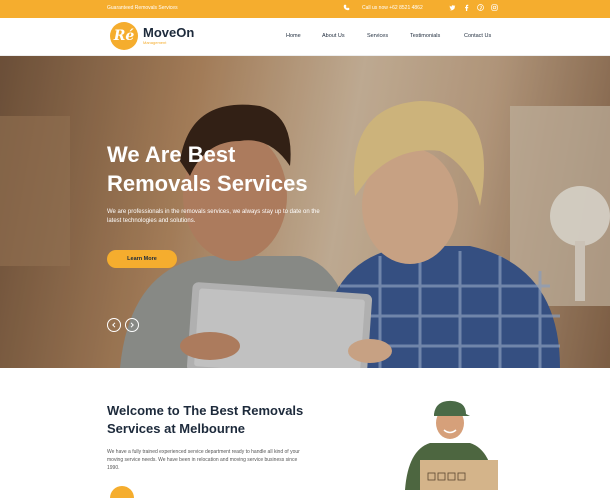  I want to click on logo-subtitle: Management, so click(155, 42).